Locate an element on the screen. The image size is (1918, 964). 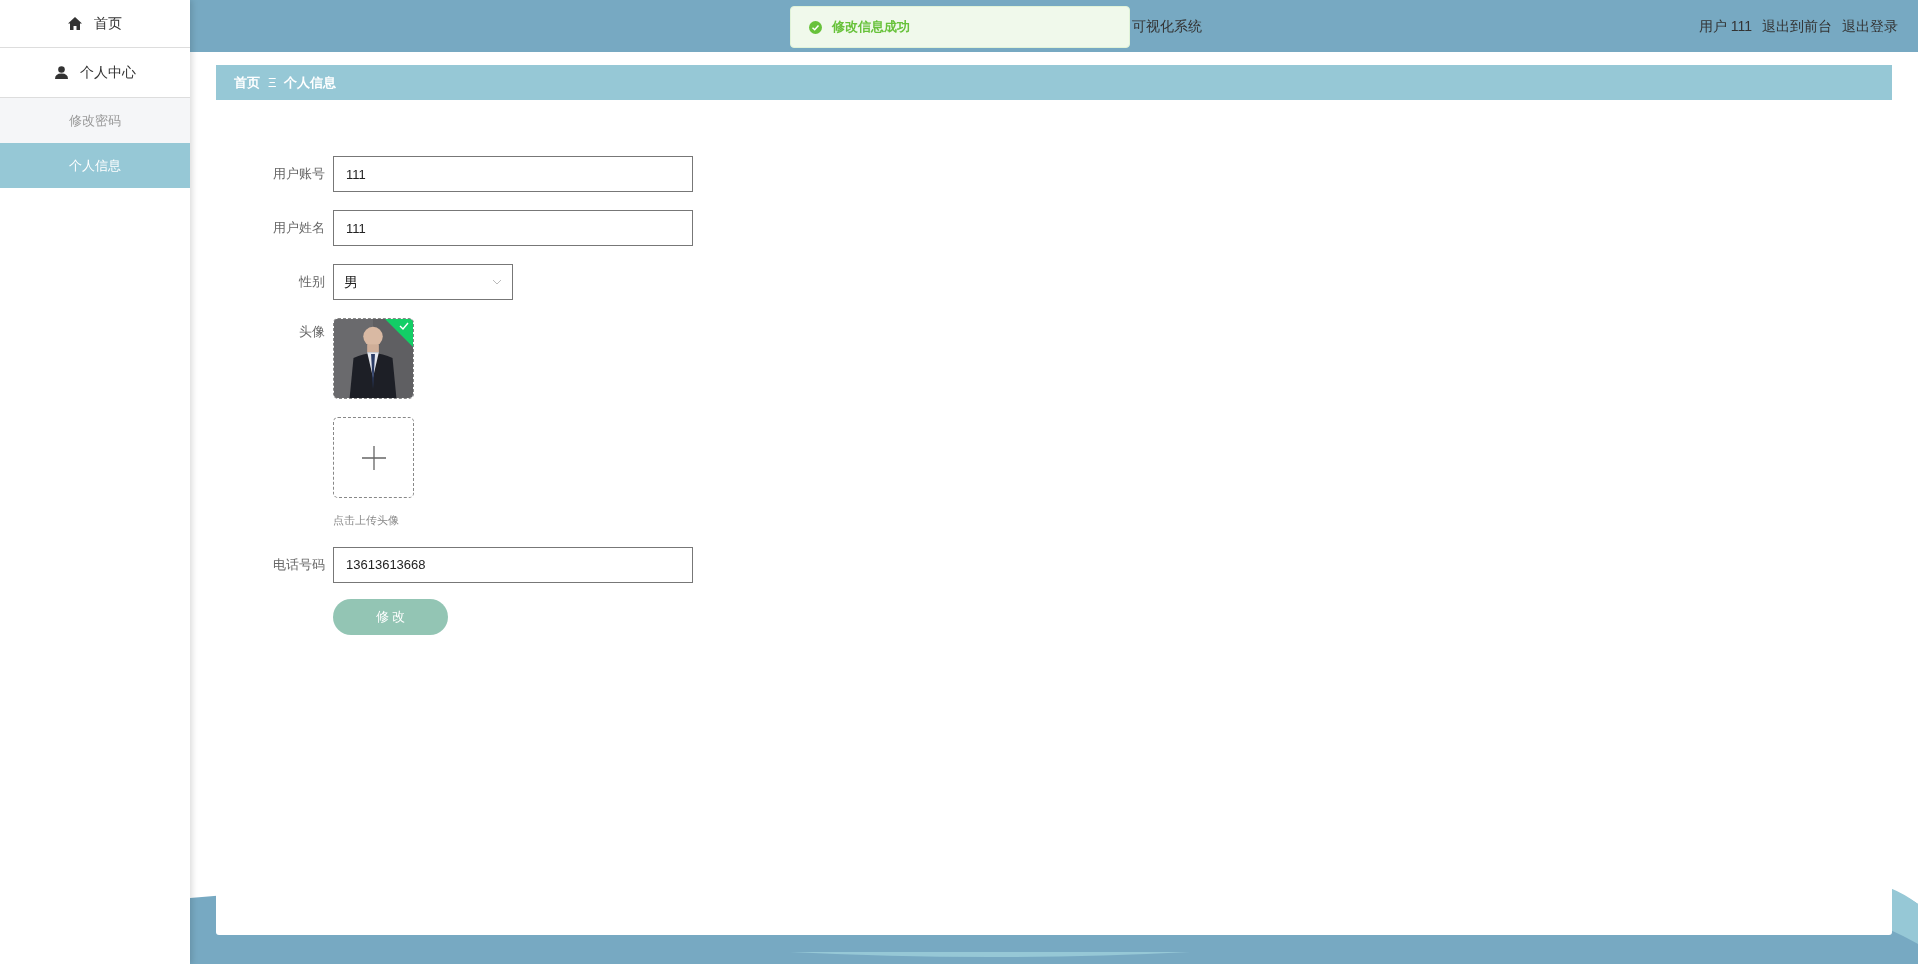
breadcrumb-item: 个人信息 is located at coordinates (310, 82).